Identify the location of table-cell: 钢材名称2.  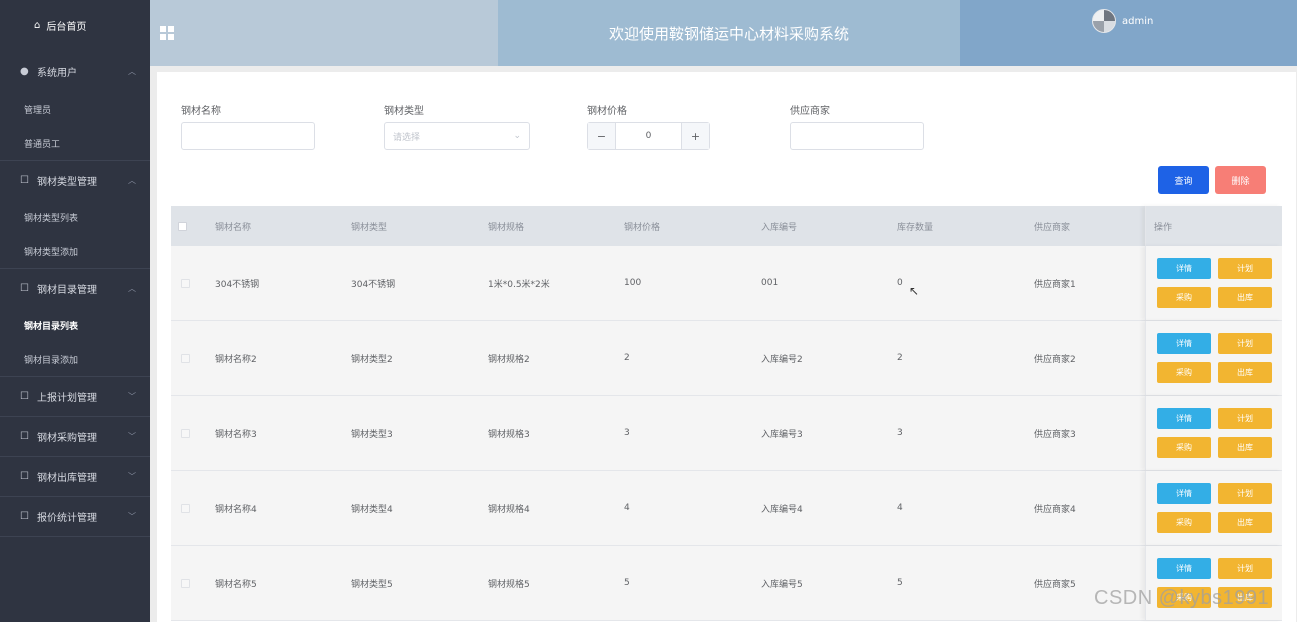
(236, 359).